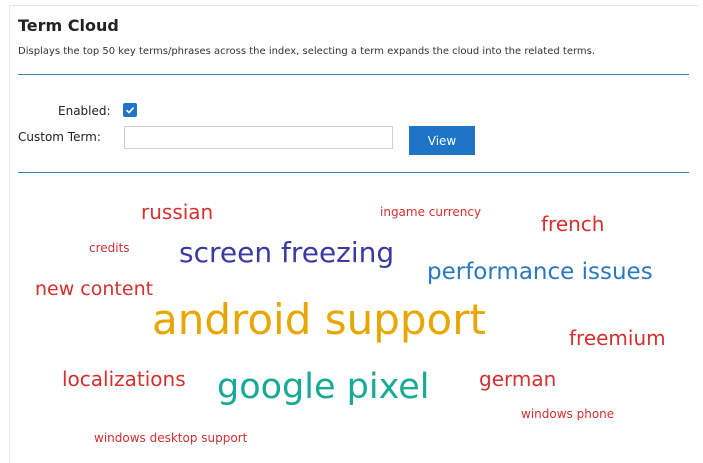 Image resolution: width=703 pixels, height=463 pixels. What do you see at coordinates (84, 111) in the screenshot?
I see `enabled-label: Enabled:` at bounding box center [84, 111].